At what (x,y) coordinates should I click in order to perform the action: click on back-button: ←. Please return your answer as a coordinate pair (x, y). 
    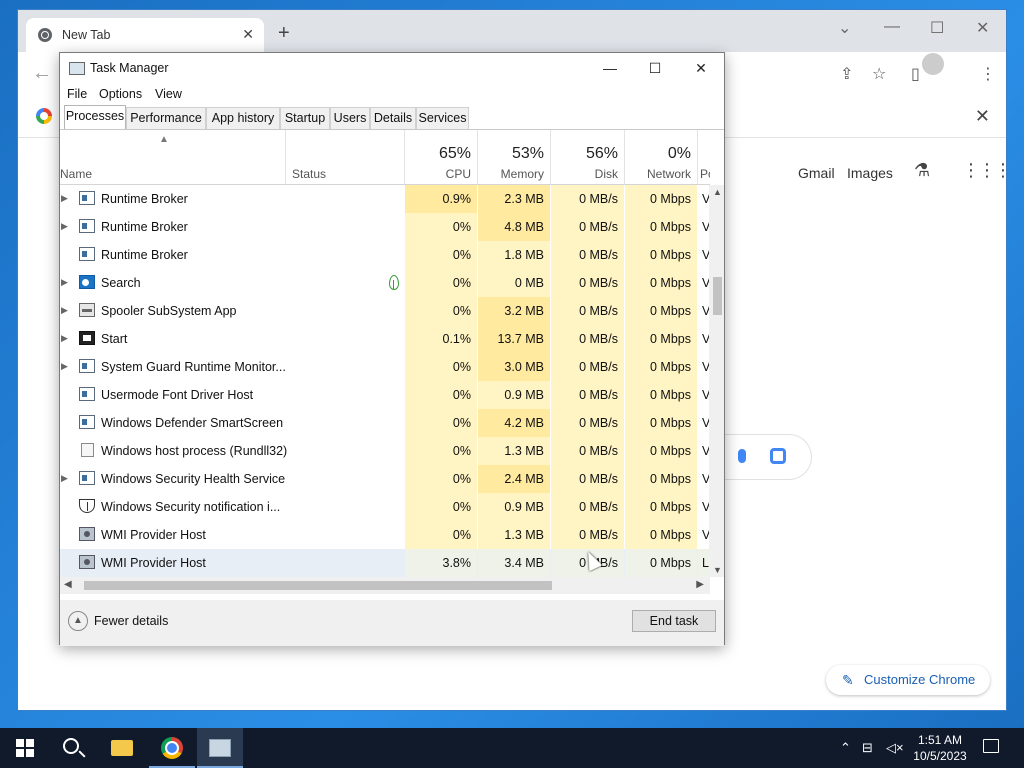
    Looking at the image, I should click on (42, 73).